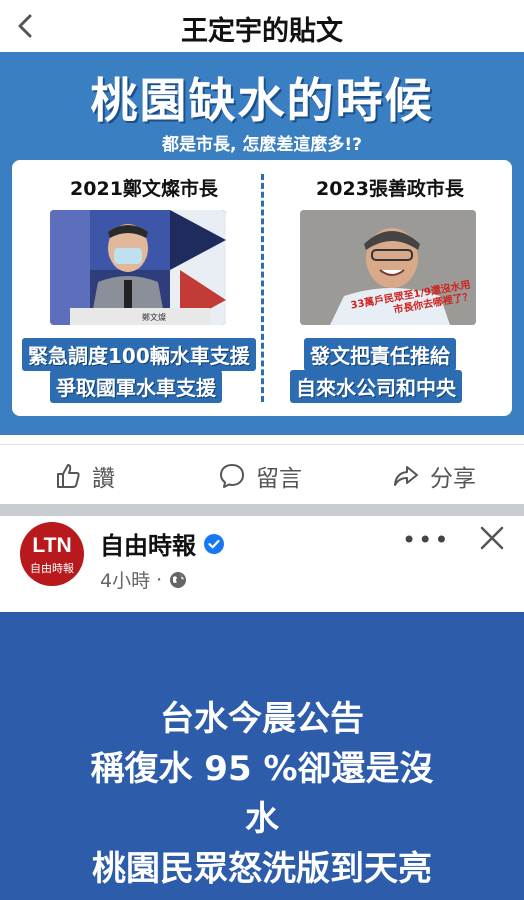 This screenshot has height=900, width=524. Describe the element at coordinates (103, 479) in the screenshot. I see `like-label: 讚` at that location.